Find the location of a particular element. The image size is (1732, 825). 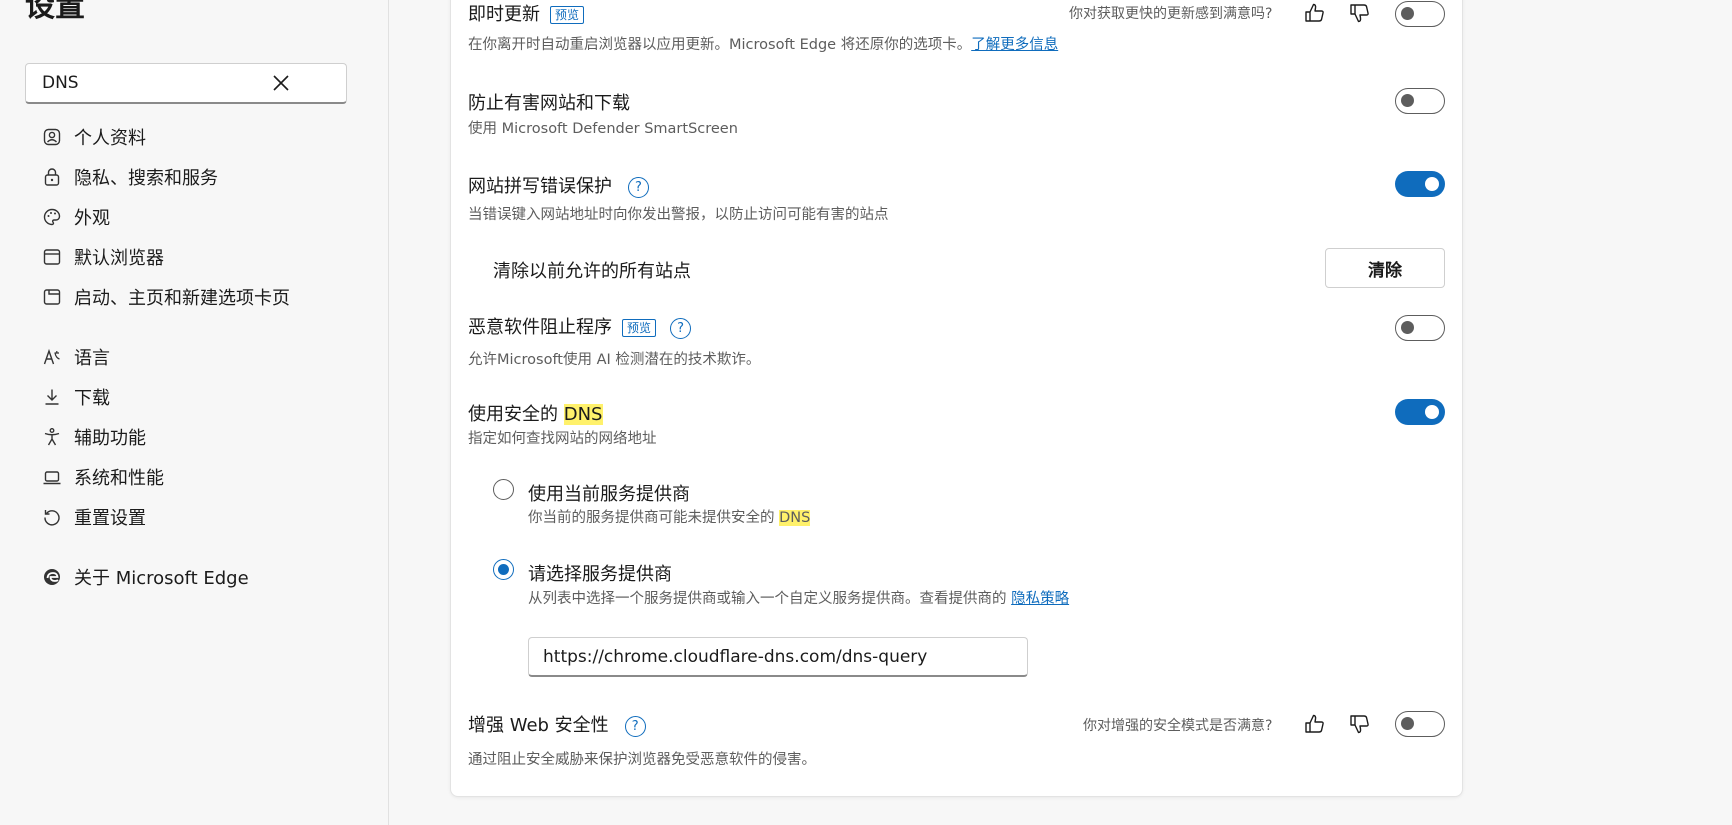

sidebar-item-label: 关于 Microsoft Edge is located at coordinates (161, 578).